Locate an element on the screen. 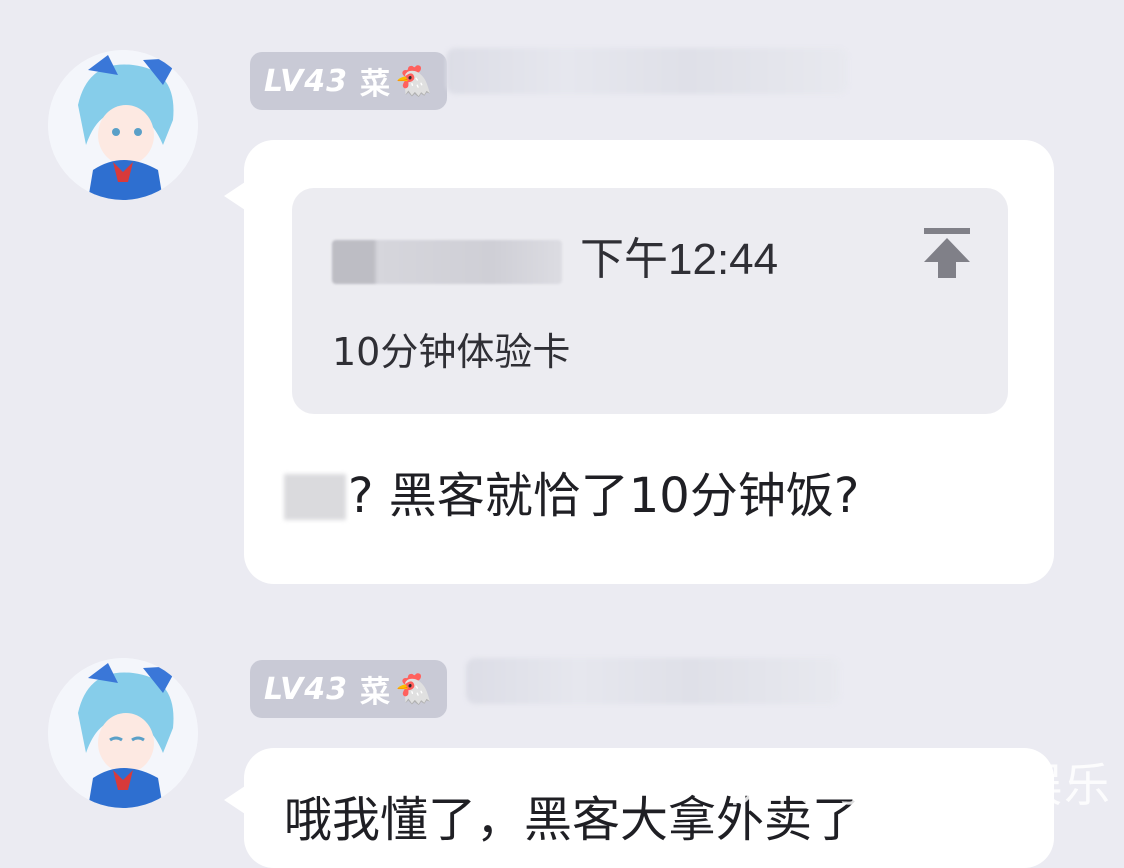 This screenshot has width=1124, height=868. watermark: 快传号 / 筷清娱乐 is located at coordinates (918, 785).